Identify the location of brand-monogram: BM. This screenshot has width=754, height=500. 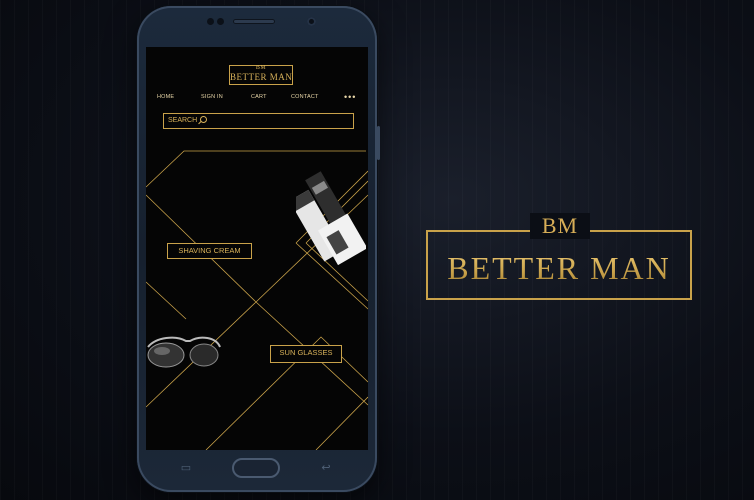
(560, 226).